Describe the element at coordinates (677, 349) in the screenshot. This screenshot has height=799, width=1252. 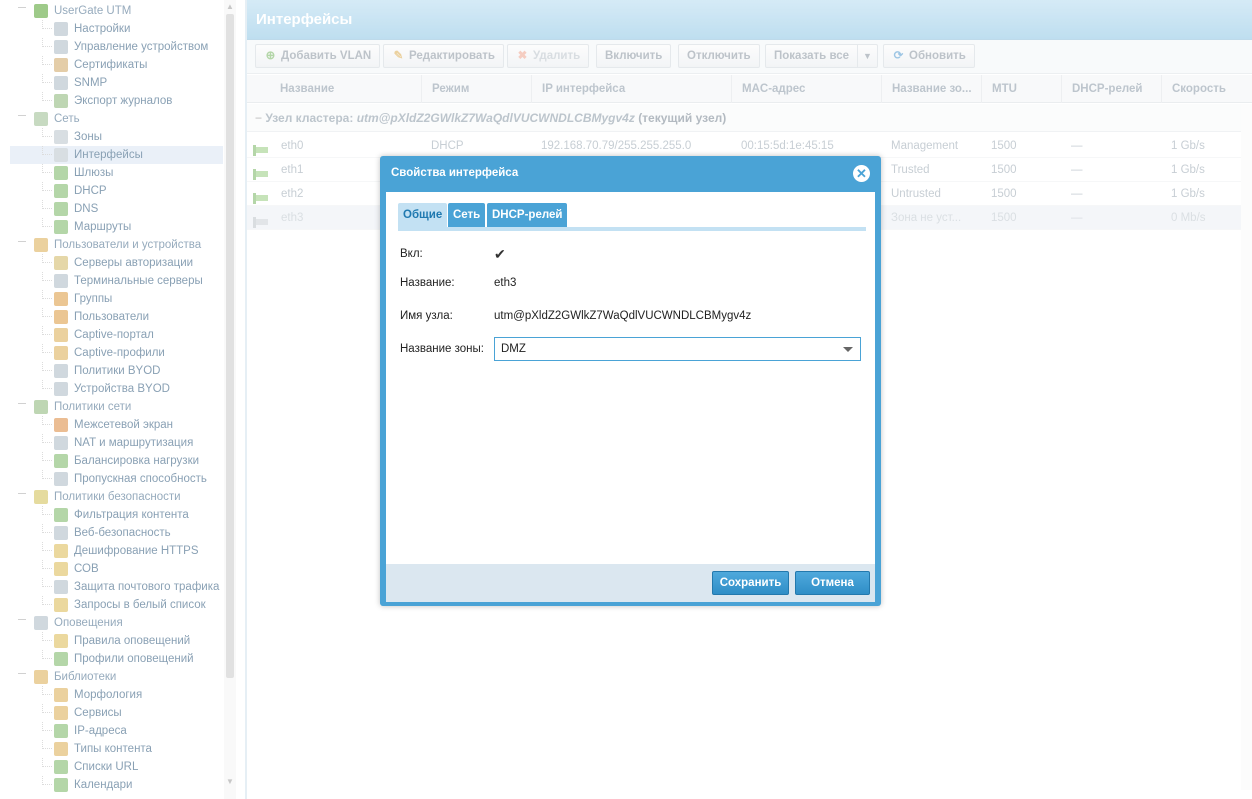
I see `zone-select: DMZ` at that location.